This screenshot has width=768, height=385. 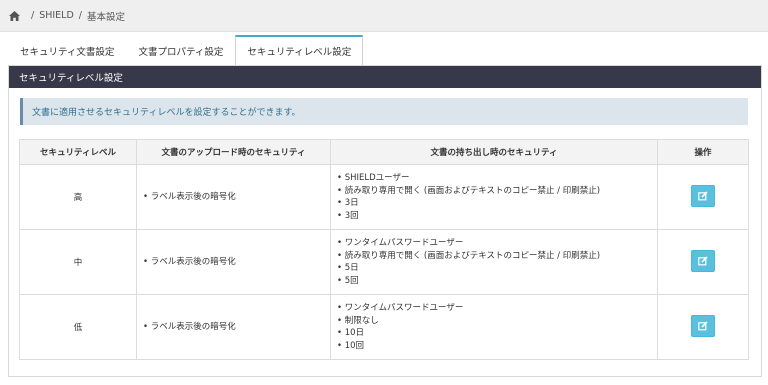 I want to click on column-header-export-security: 文書の持ち出し時のセキュリティ, so click(x=494, y=152).